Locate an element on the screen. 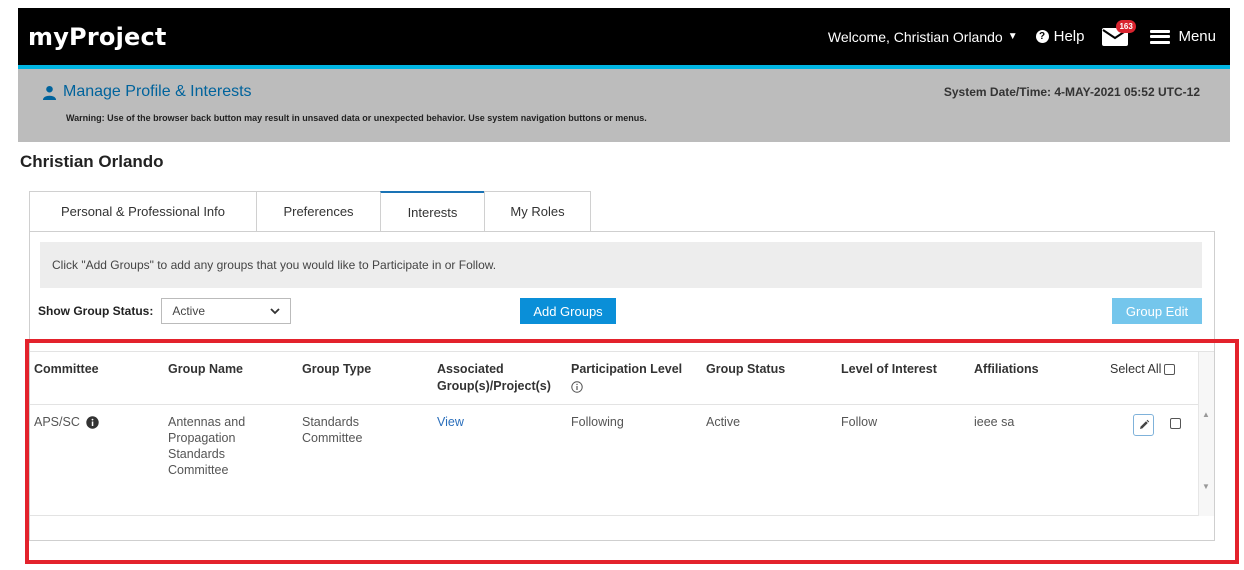  header-group-name: Group Name is located at coordinates (206, 369).